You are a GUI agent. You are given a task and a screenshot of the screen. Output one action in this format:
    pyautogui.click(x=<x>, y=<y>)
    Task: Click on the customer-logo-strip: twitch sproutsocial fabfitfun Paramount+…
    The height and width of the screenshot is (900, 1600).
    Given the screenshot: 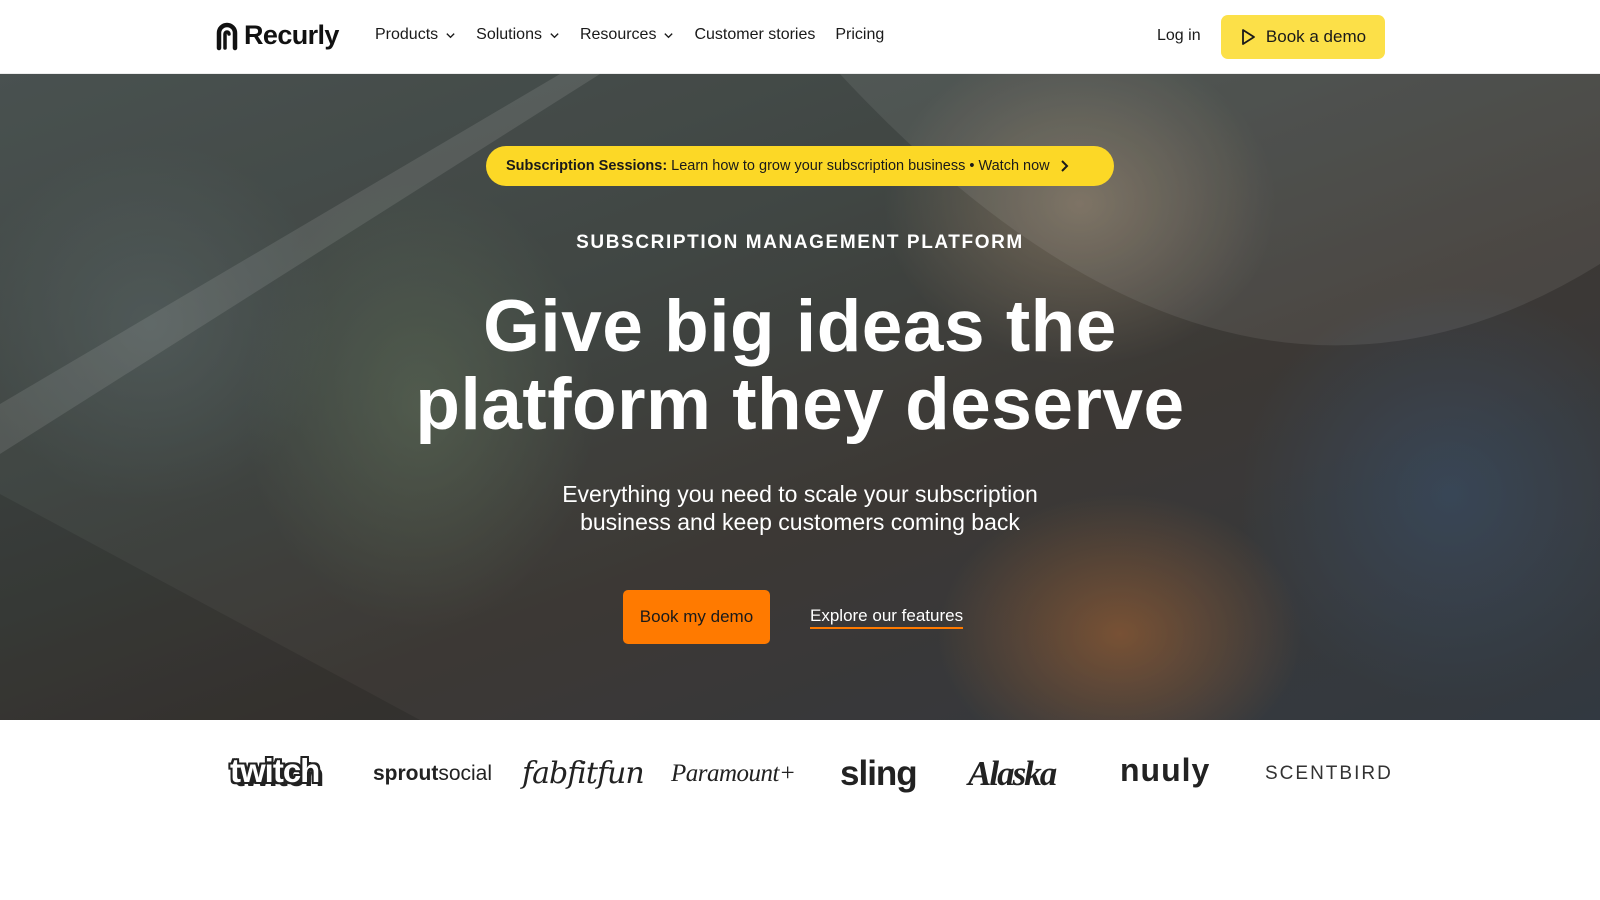 What is the action you would take?
    pyautogui.click(x=800, y=775)
    